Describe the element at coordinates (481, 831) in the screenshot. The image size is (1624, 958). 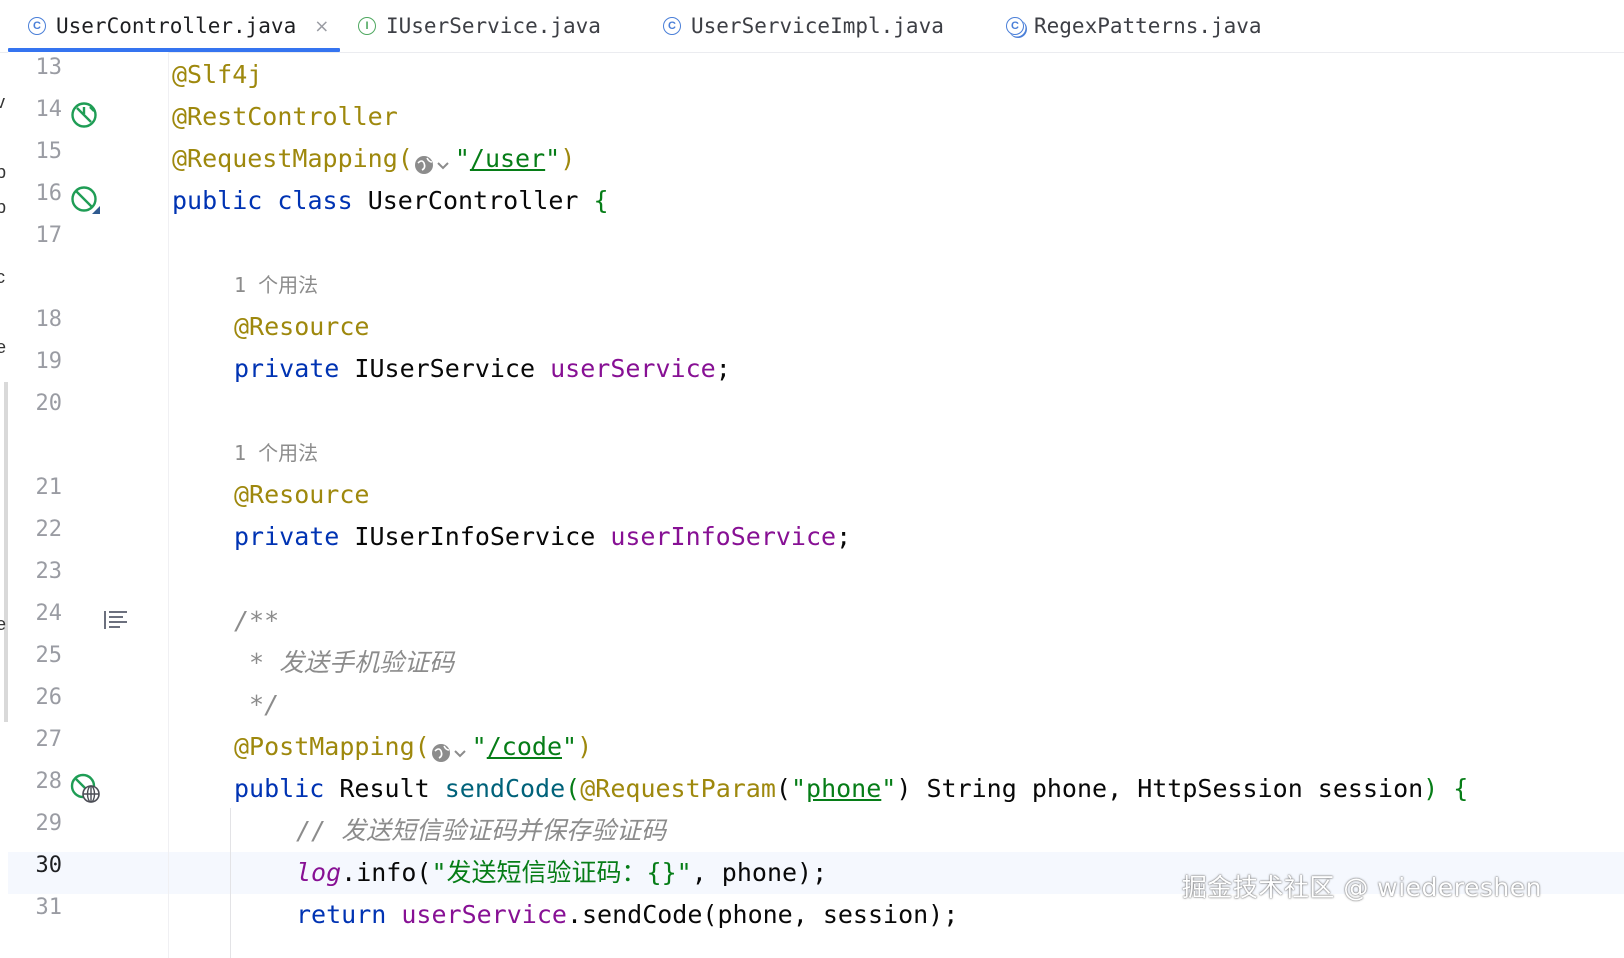
I see `code-line-29: // 发送短信验证码并保存验证码` at that location.